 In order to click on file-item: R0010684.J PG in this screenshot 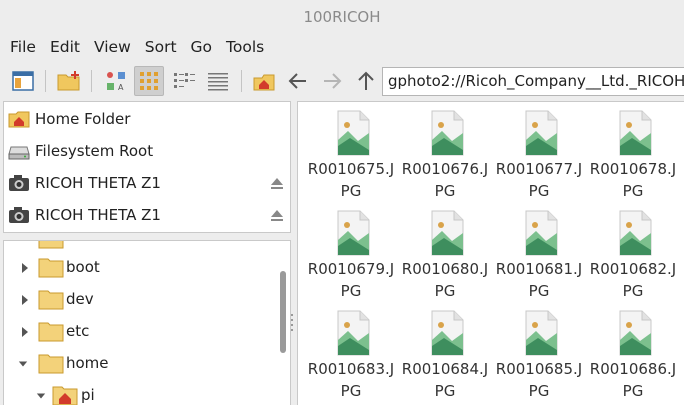, I will do `click(445, 354)`.